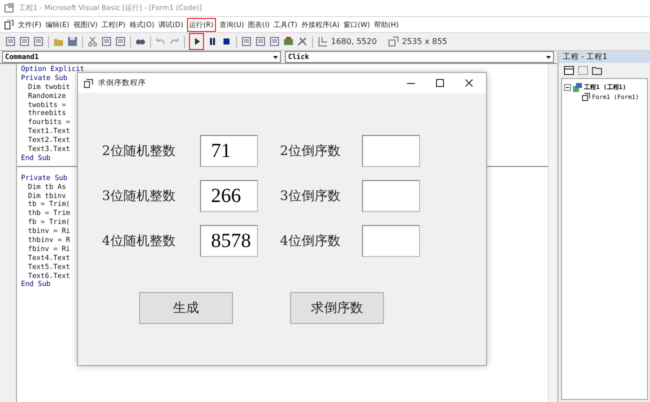 Image resolution: width=650 pixels, height=402 pixels. I want to click on document-icon, so click(9, 25).